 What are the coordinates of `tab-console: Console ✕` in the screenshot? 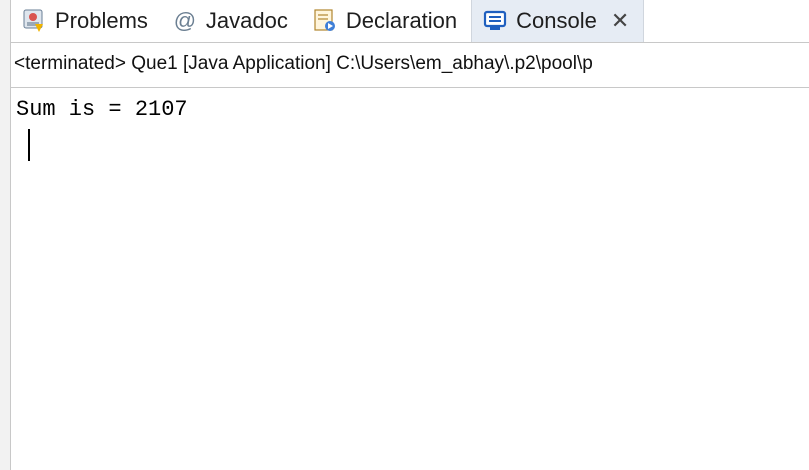 It's located at (558, 21).